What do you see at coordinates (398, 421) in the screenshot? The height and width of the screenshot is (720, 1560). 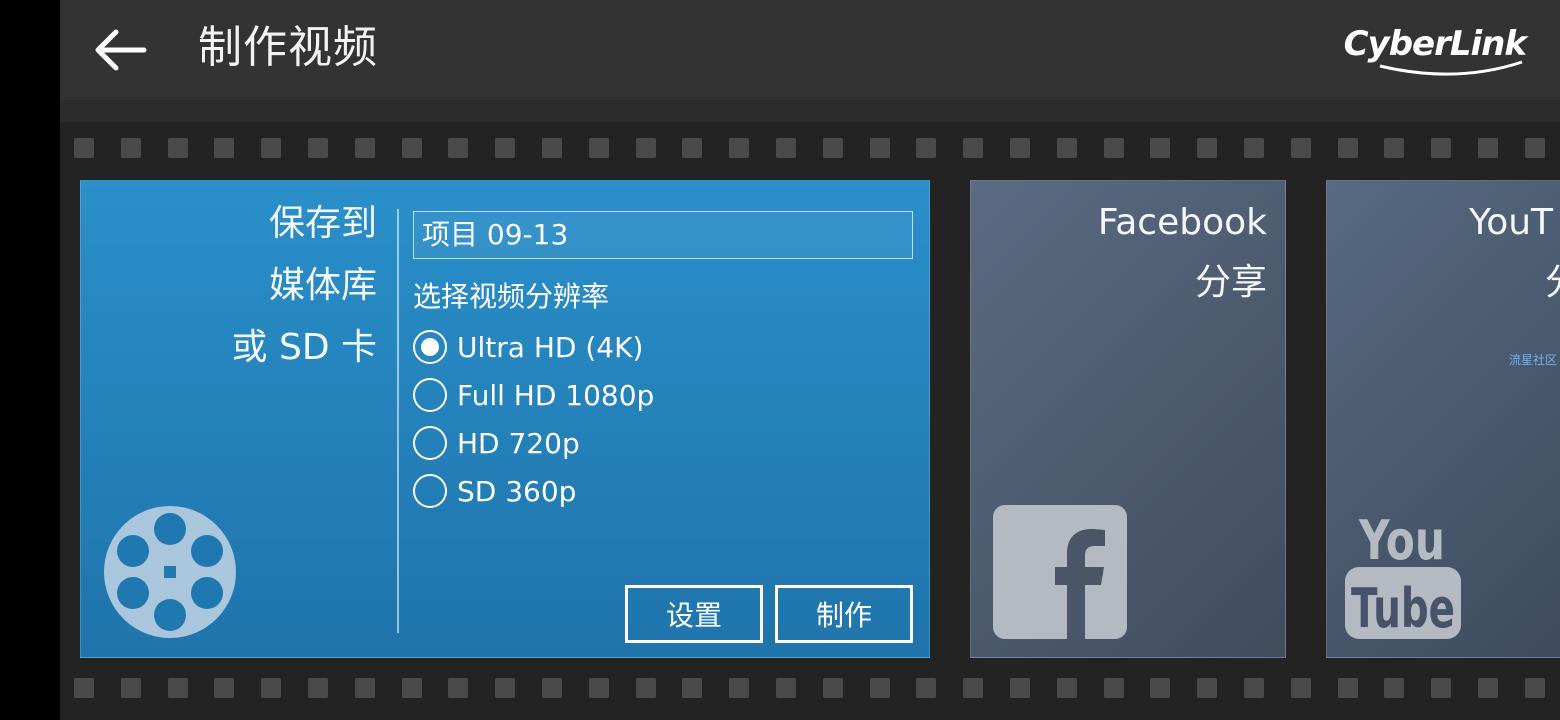 I see `card-divider` at bounding box center [398, 421].